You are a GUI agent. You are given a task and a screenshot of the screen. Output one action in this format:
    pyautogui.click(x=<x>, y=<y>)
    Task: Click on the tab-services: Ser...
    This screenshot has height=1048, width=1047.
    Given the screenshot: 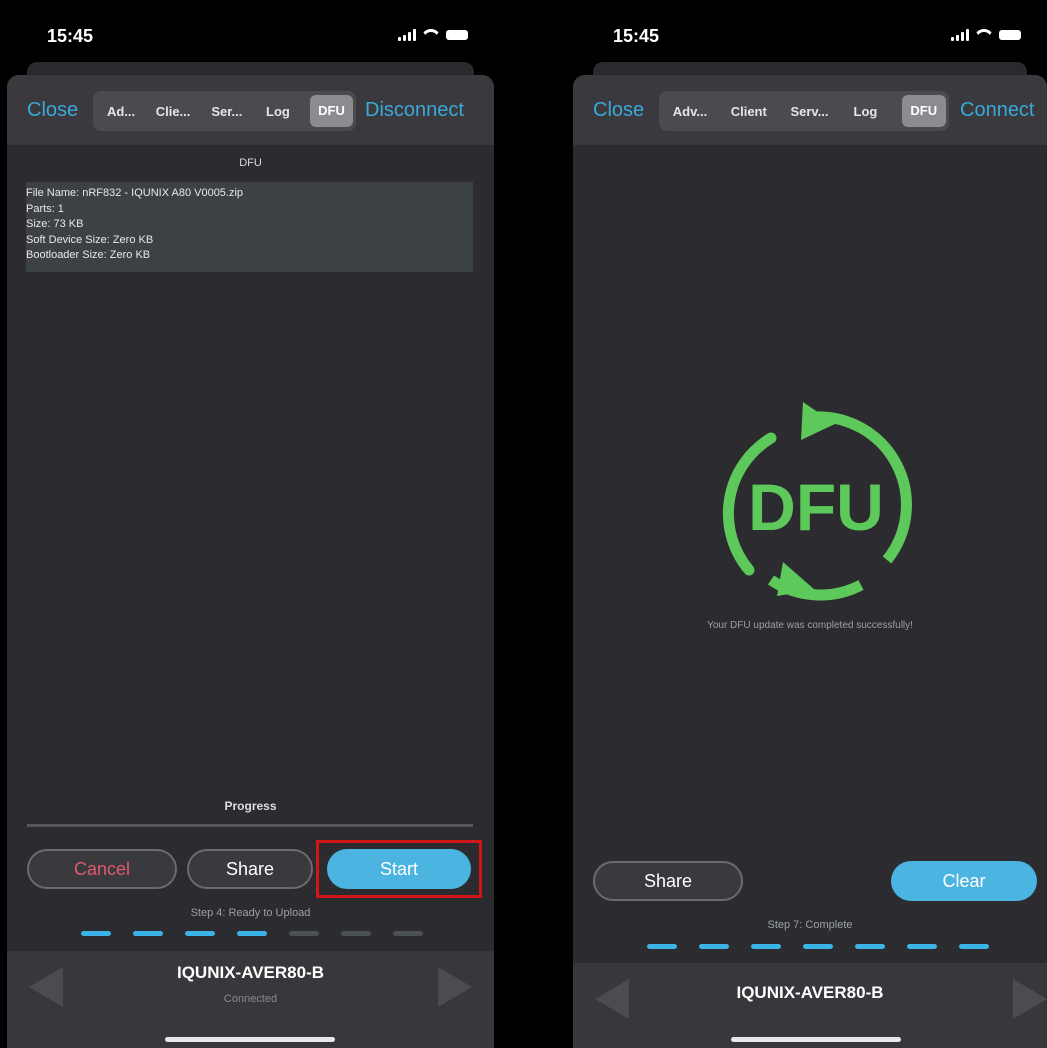 What is the action you would take?
    pyautogui.click(x=227, y=111)
    